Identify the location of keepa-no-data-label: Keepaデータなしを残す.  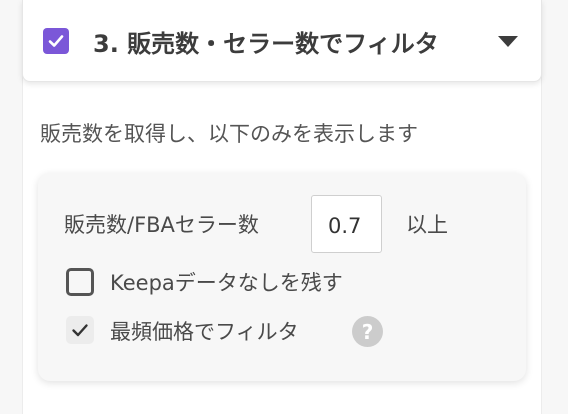
(226, 282).